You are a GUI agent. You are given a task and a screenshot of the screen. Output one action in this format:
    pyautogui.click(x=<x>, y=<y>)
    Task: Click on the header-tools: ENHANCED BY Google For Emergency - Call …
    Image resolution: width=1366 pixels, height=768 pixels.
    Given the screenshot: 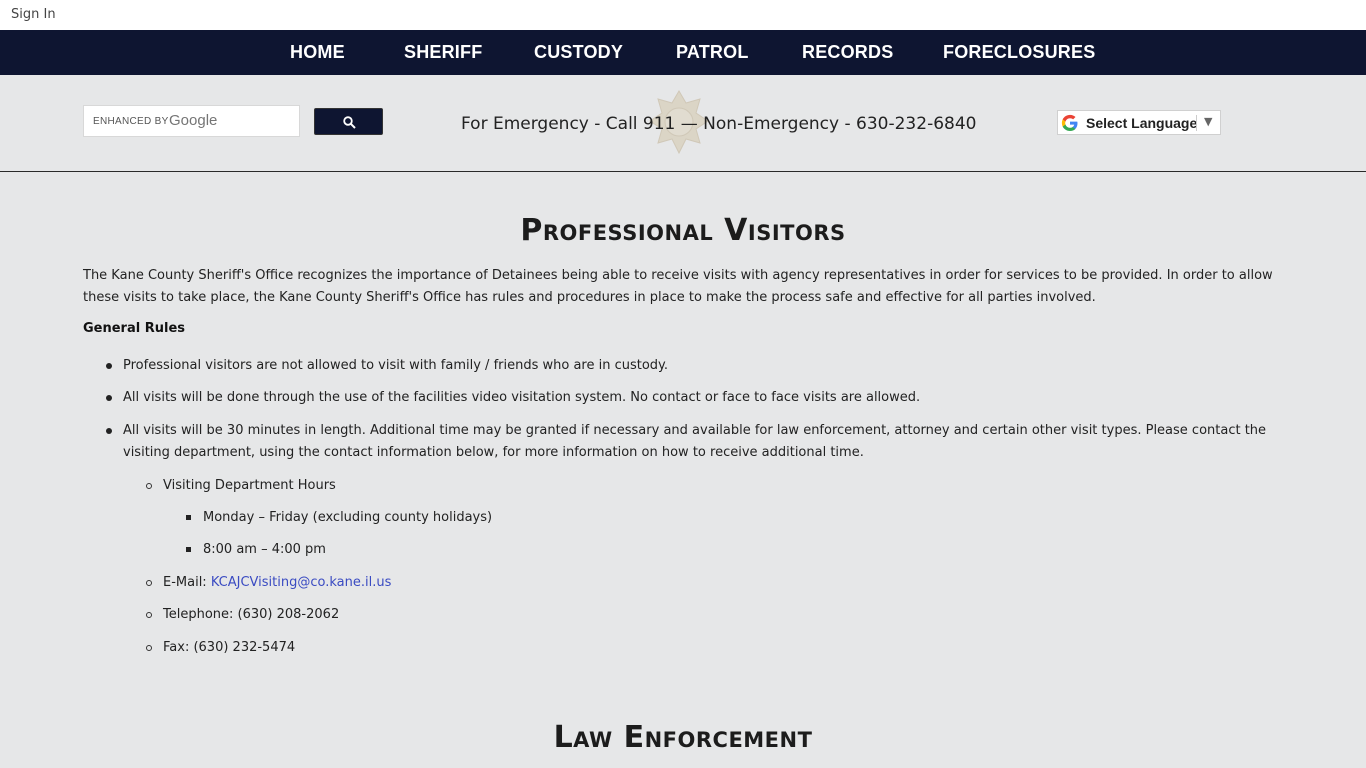 What is the action you would take?
    pyautogui.click(x=683, y=123)
    